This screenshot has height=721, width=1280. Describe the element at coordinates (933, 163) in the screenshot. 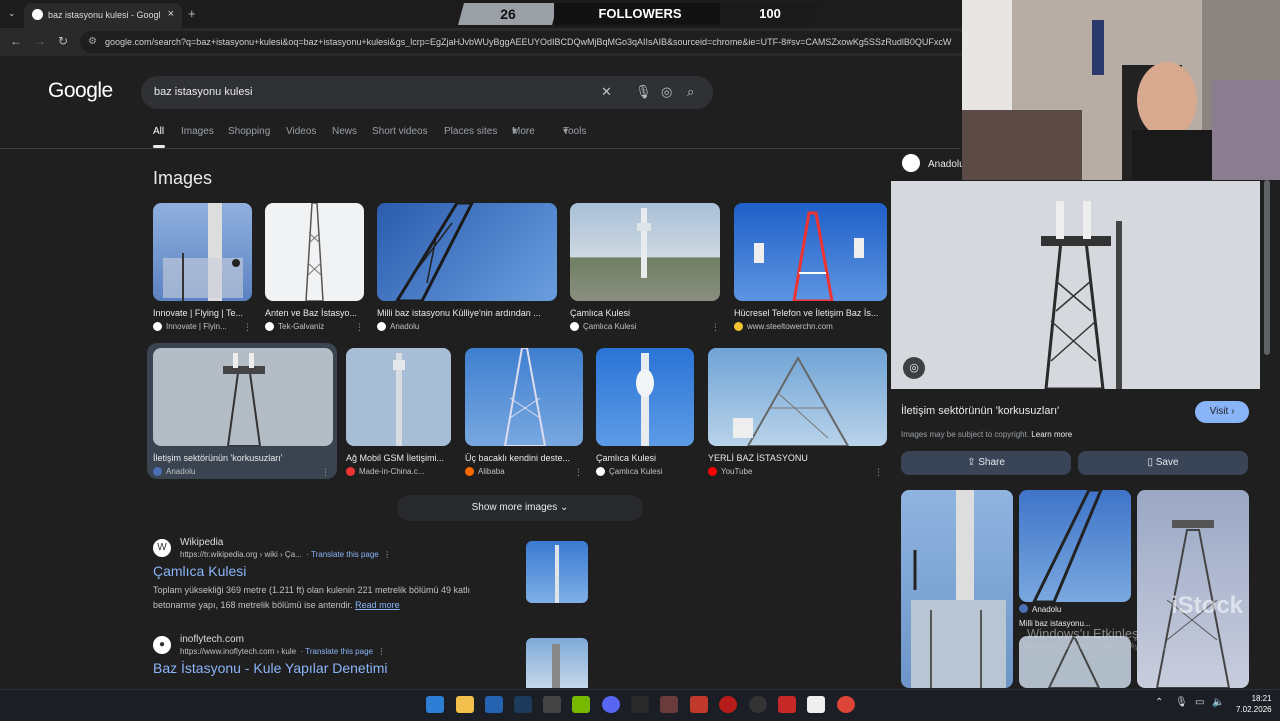

I see `preview-source: Anadolu` at that location.